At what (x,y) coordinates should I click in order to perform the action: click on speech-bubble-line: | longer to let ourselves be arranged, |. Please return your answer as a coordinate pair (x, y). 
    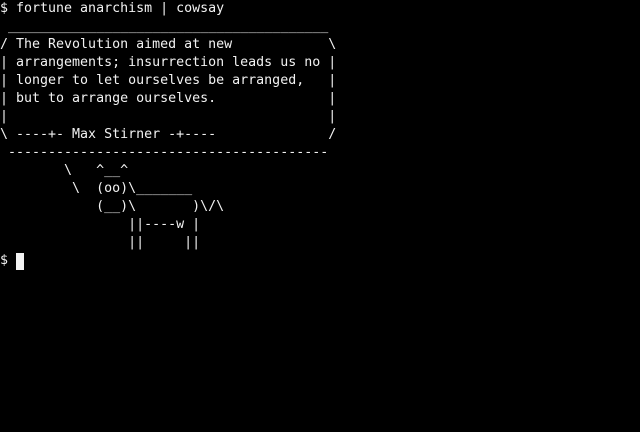
    Looking at the image, I should click on (168, 80).